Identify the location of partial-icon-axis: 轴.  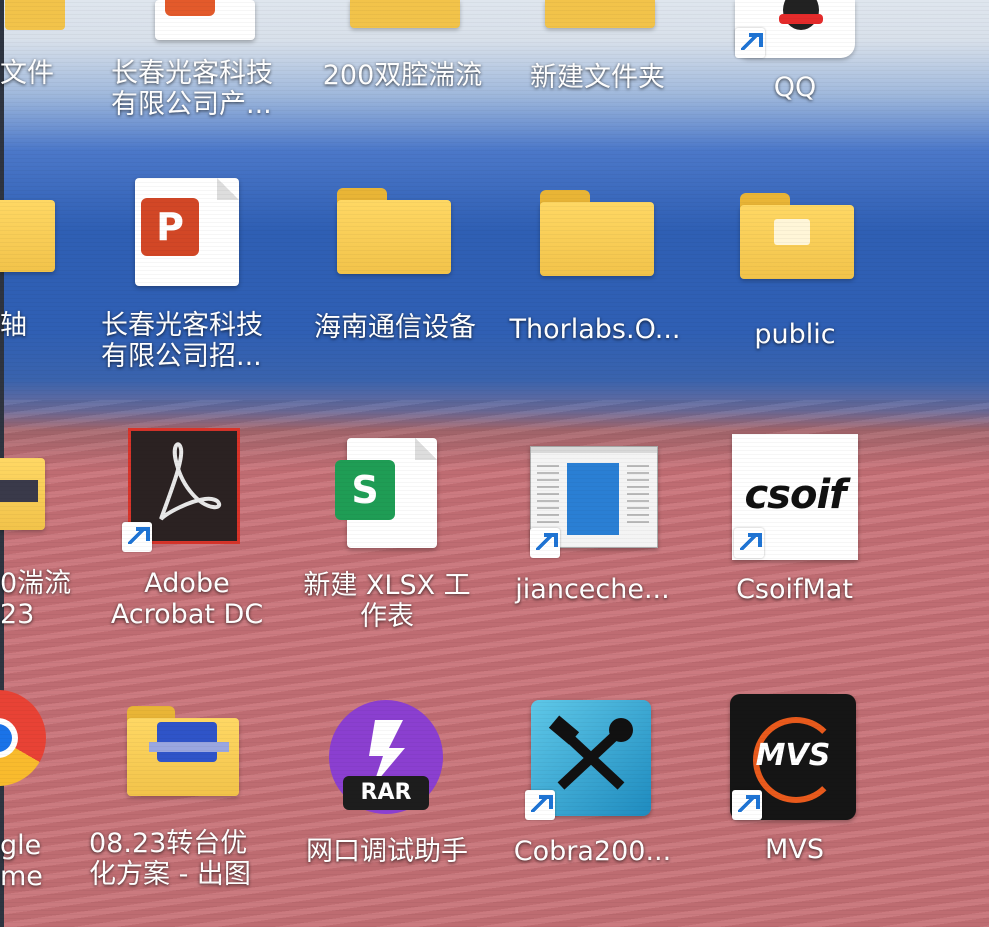
(30, 275).